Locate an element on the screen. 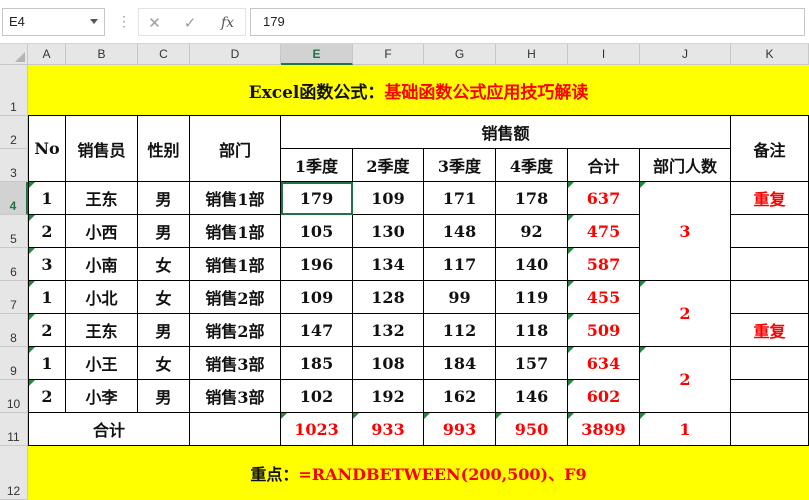 The width and height of the screenshot is (809, 500). row-header-12: 12 is located at coordinates (14, 473).